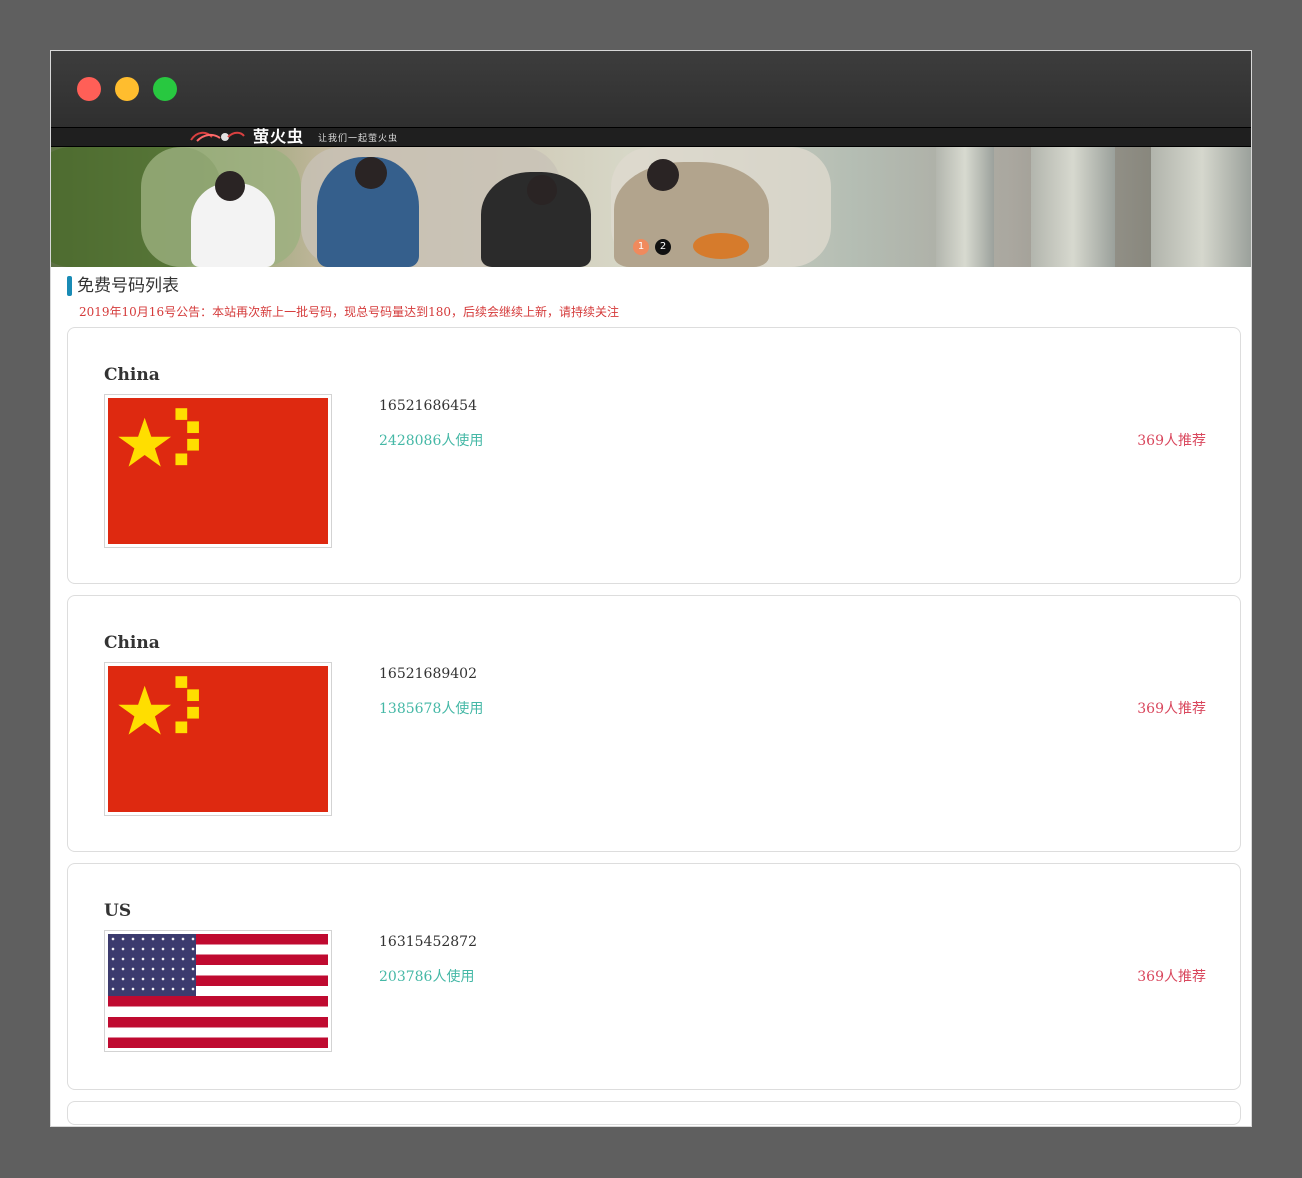  Describe the element at coordinates (641, 247) in the screenshot. I see `banner-dot-1: 1` at that location.